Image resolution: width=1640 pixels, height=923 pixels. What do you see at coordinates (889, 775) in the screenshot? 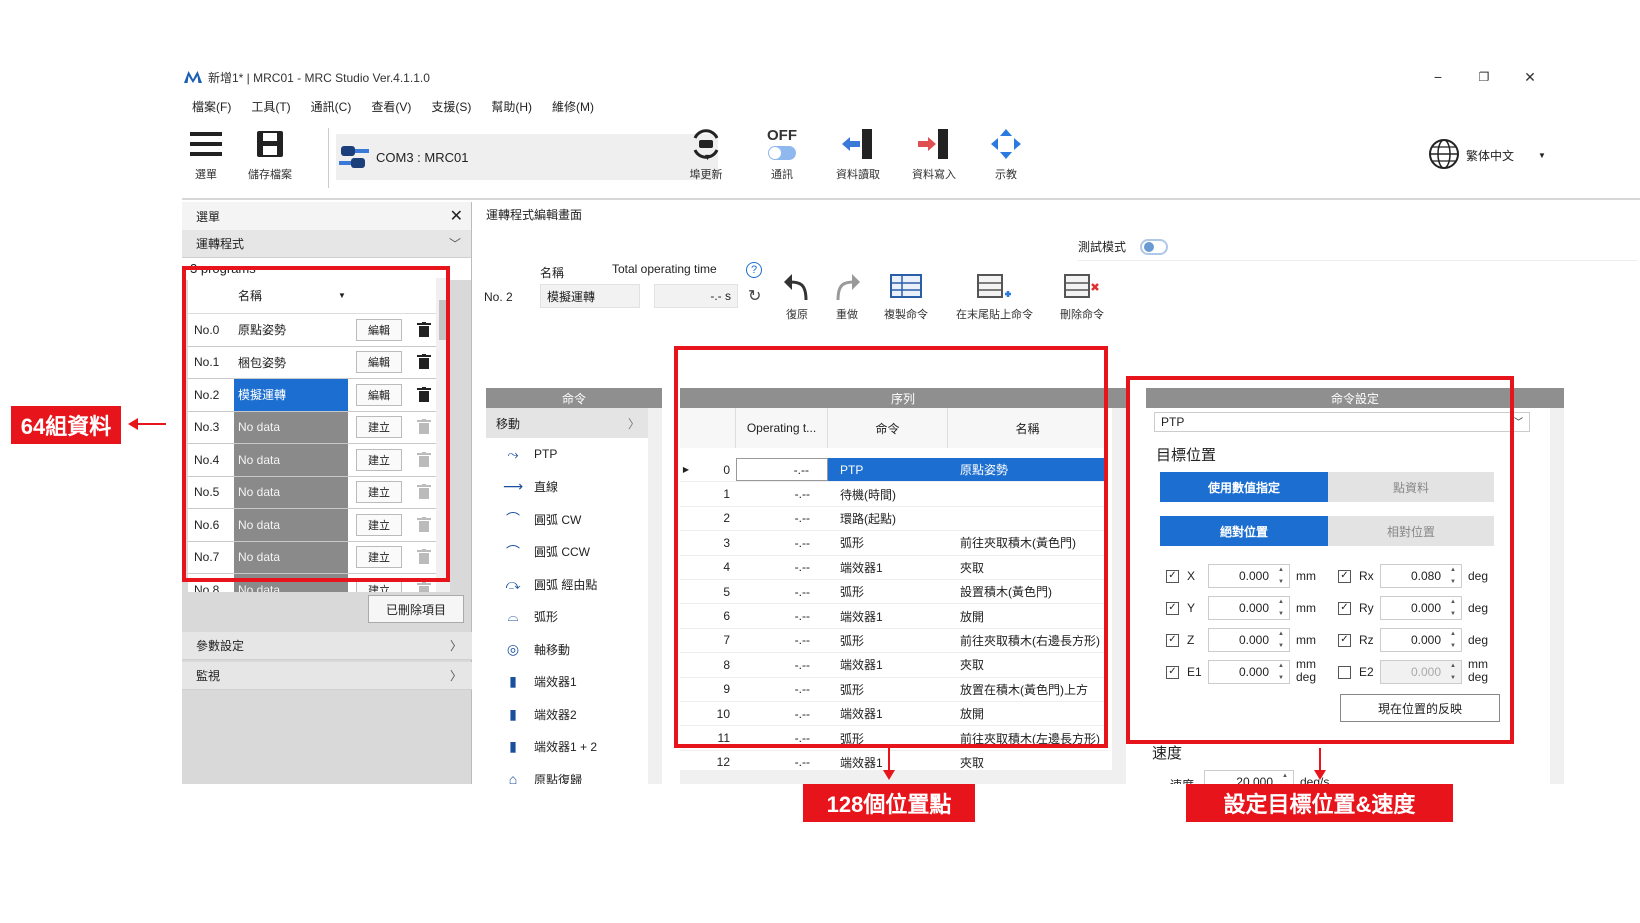
I see `arrow-down-icon` at bounding box center [889, 775].